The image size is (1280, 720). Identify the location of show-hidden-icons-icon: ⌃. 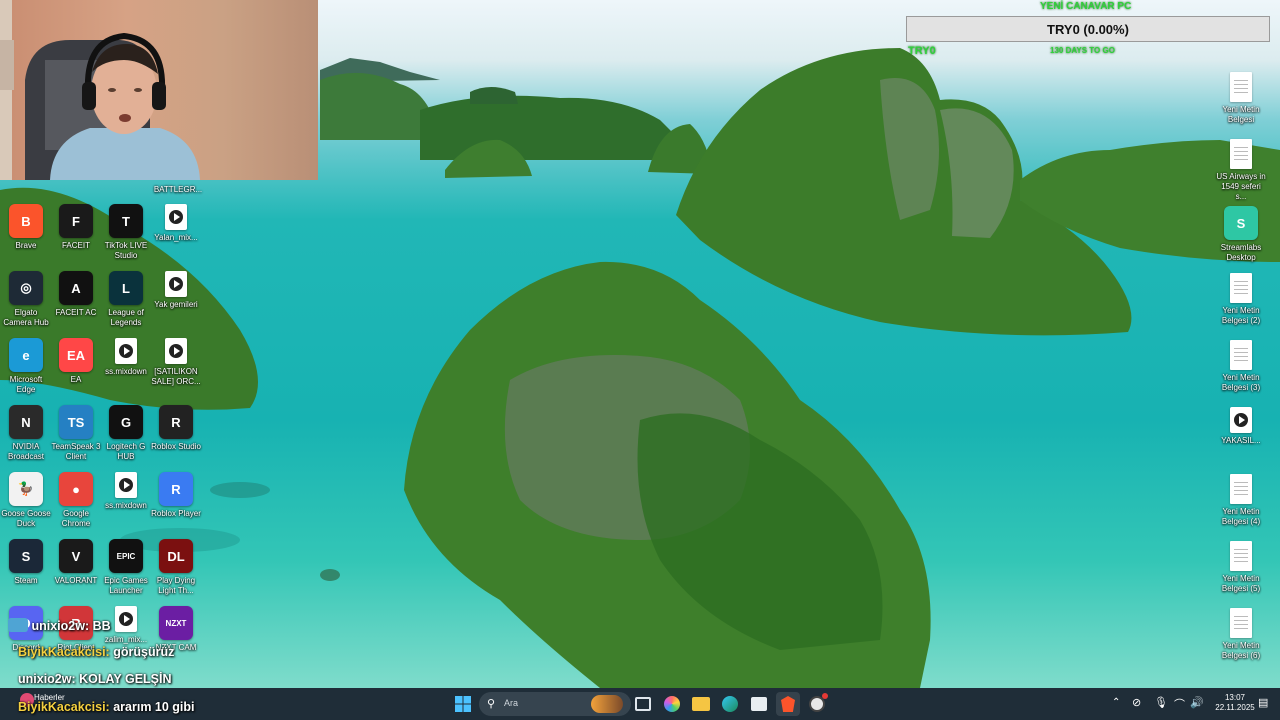
(1116, 702).